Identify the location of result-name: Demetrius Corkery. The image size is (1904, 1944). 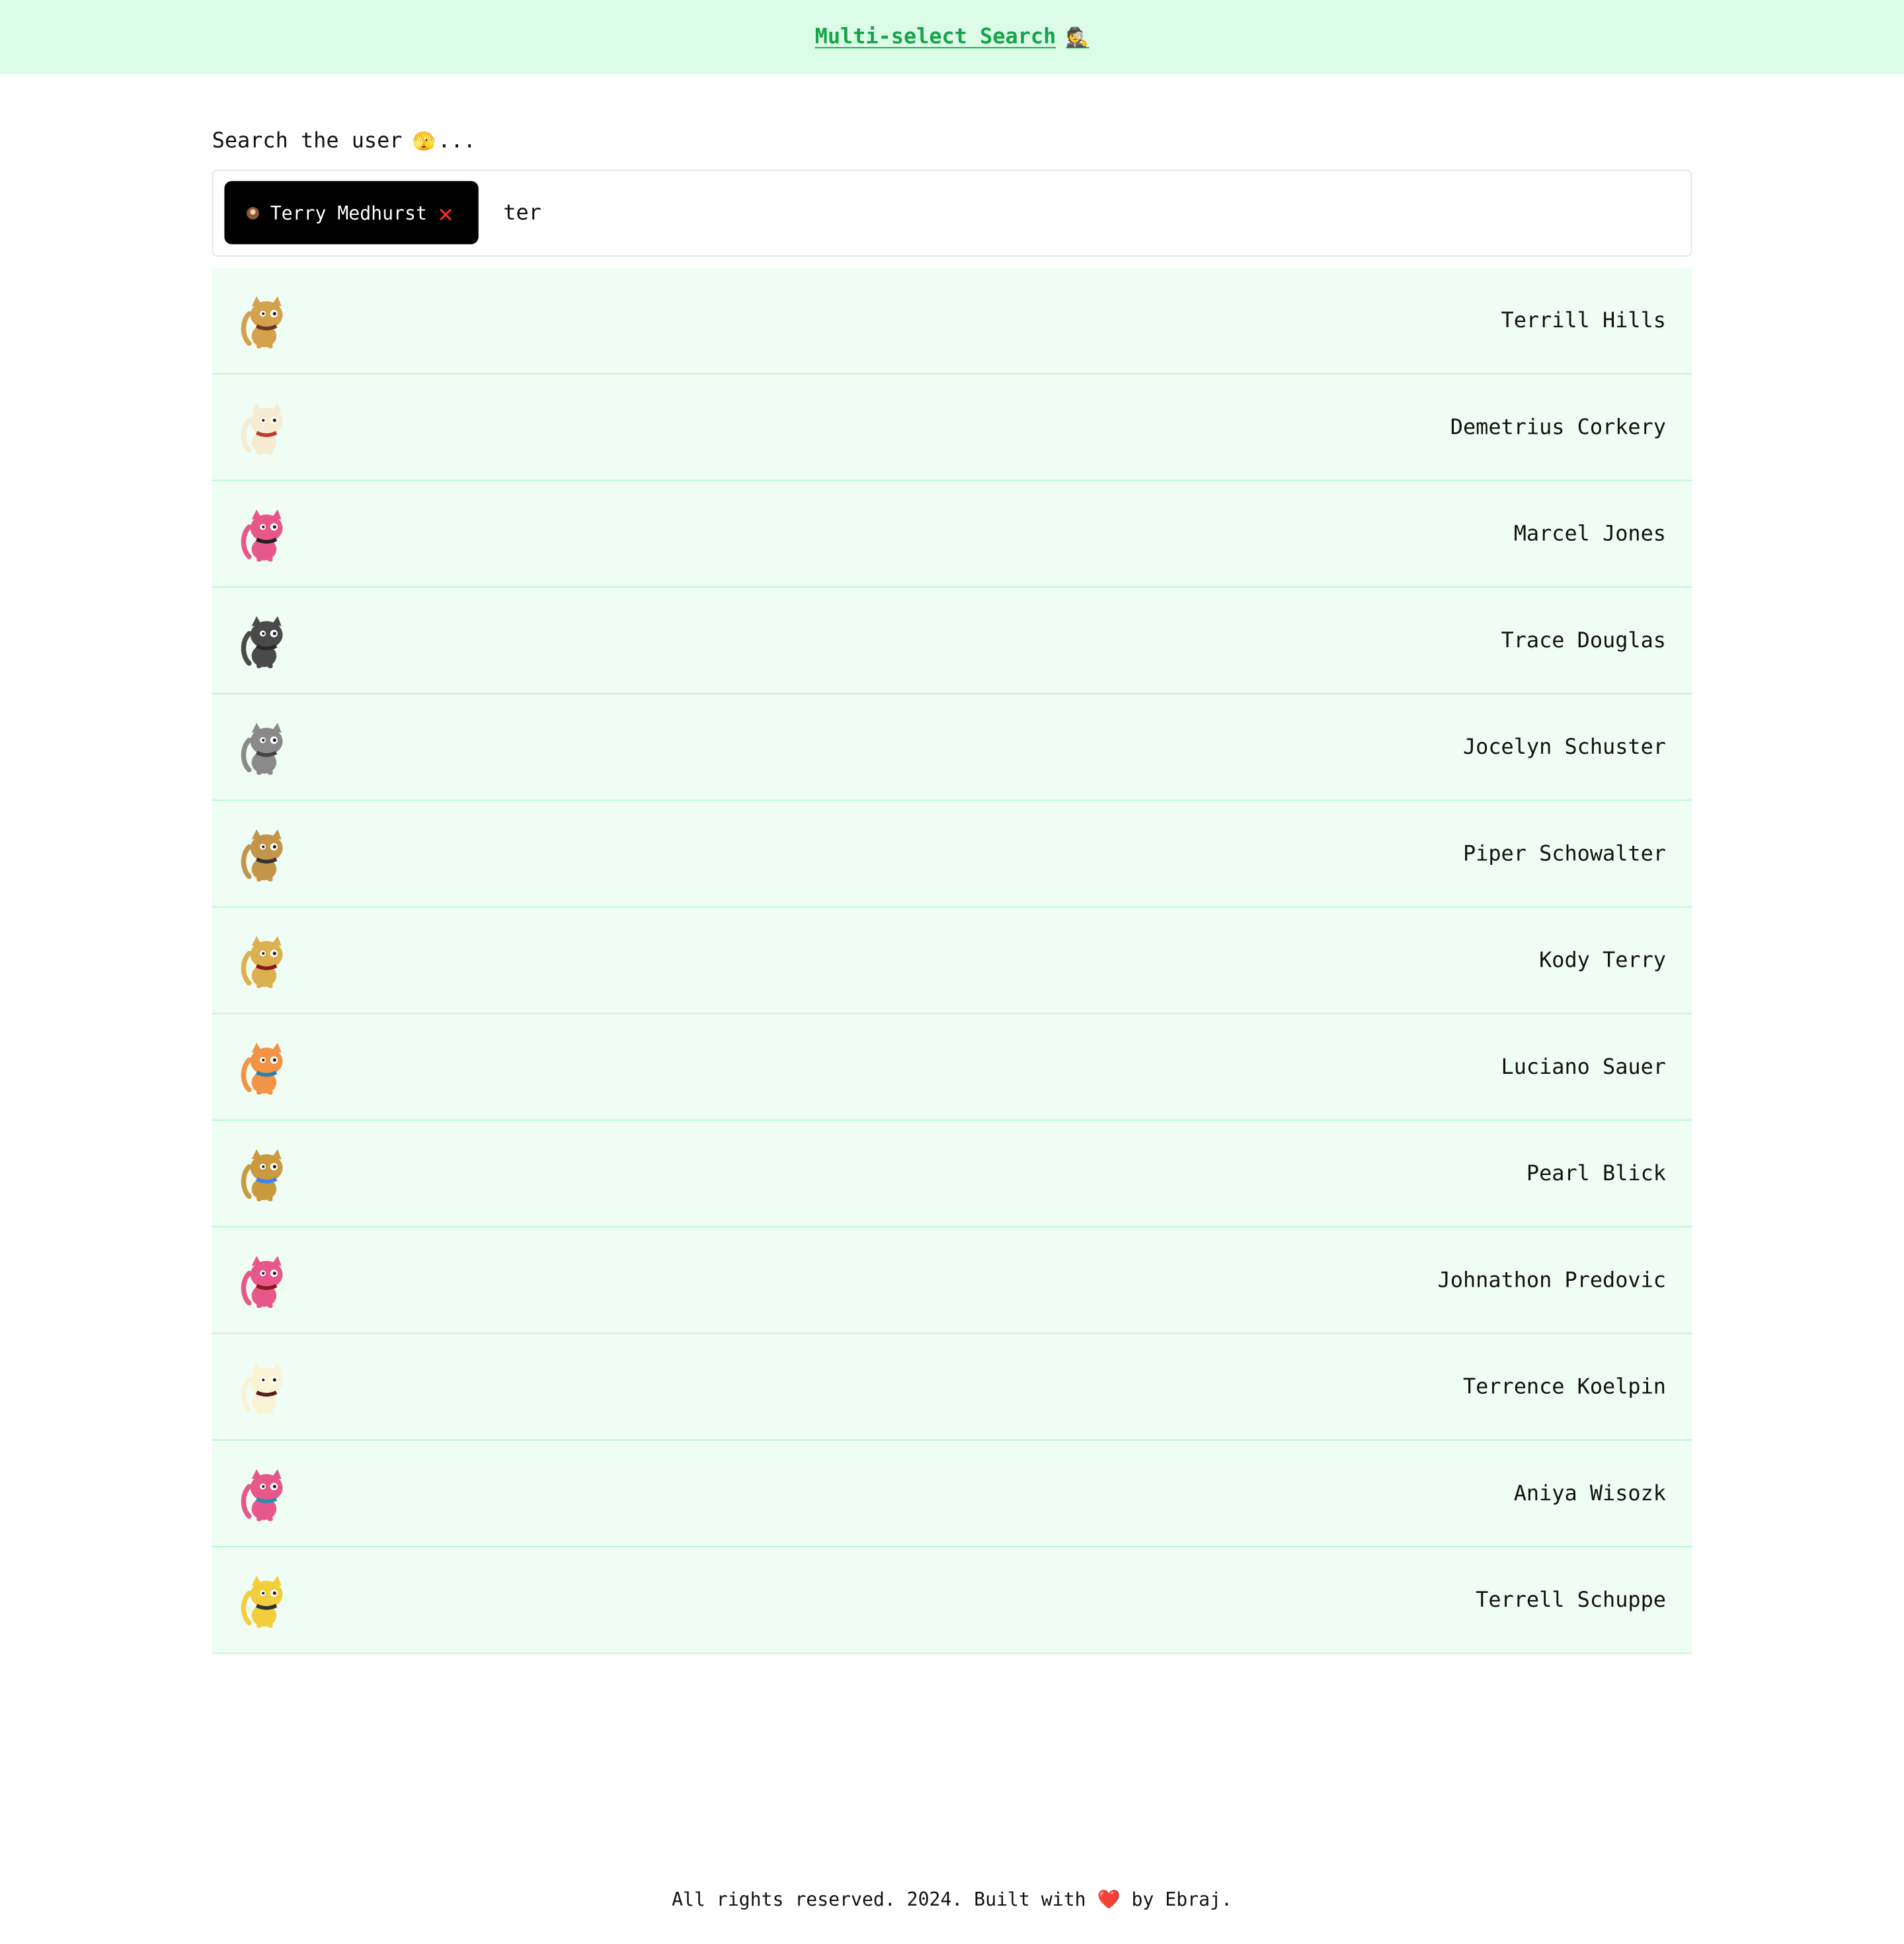
(1558, 428).